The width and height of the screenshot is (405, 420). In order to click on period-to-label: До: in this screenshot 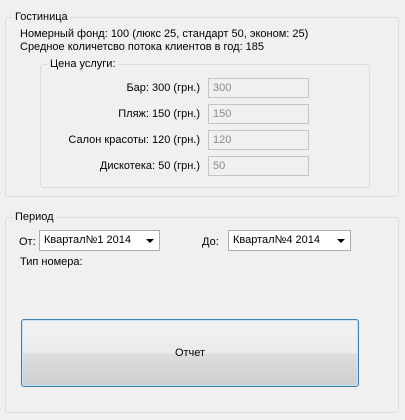, I will do `click(210, 242)`.